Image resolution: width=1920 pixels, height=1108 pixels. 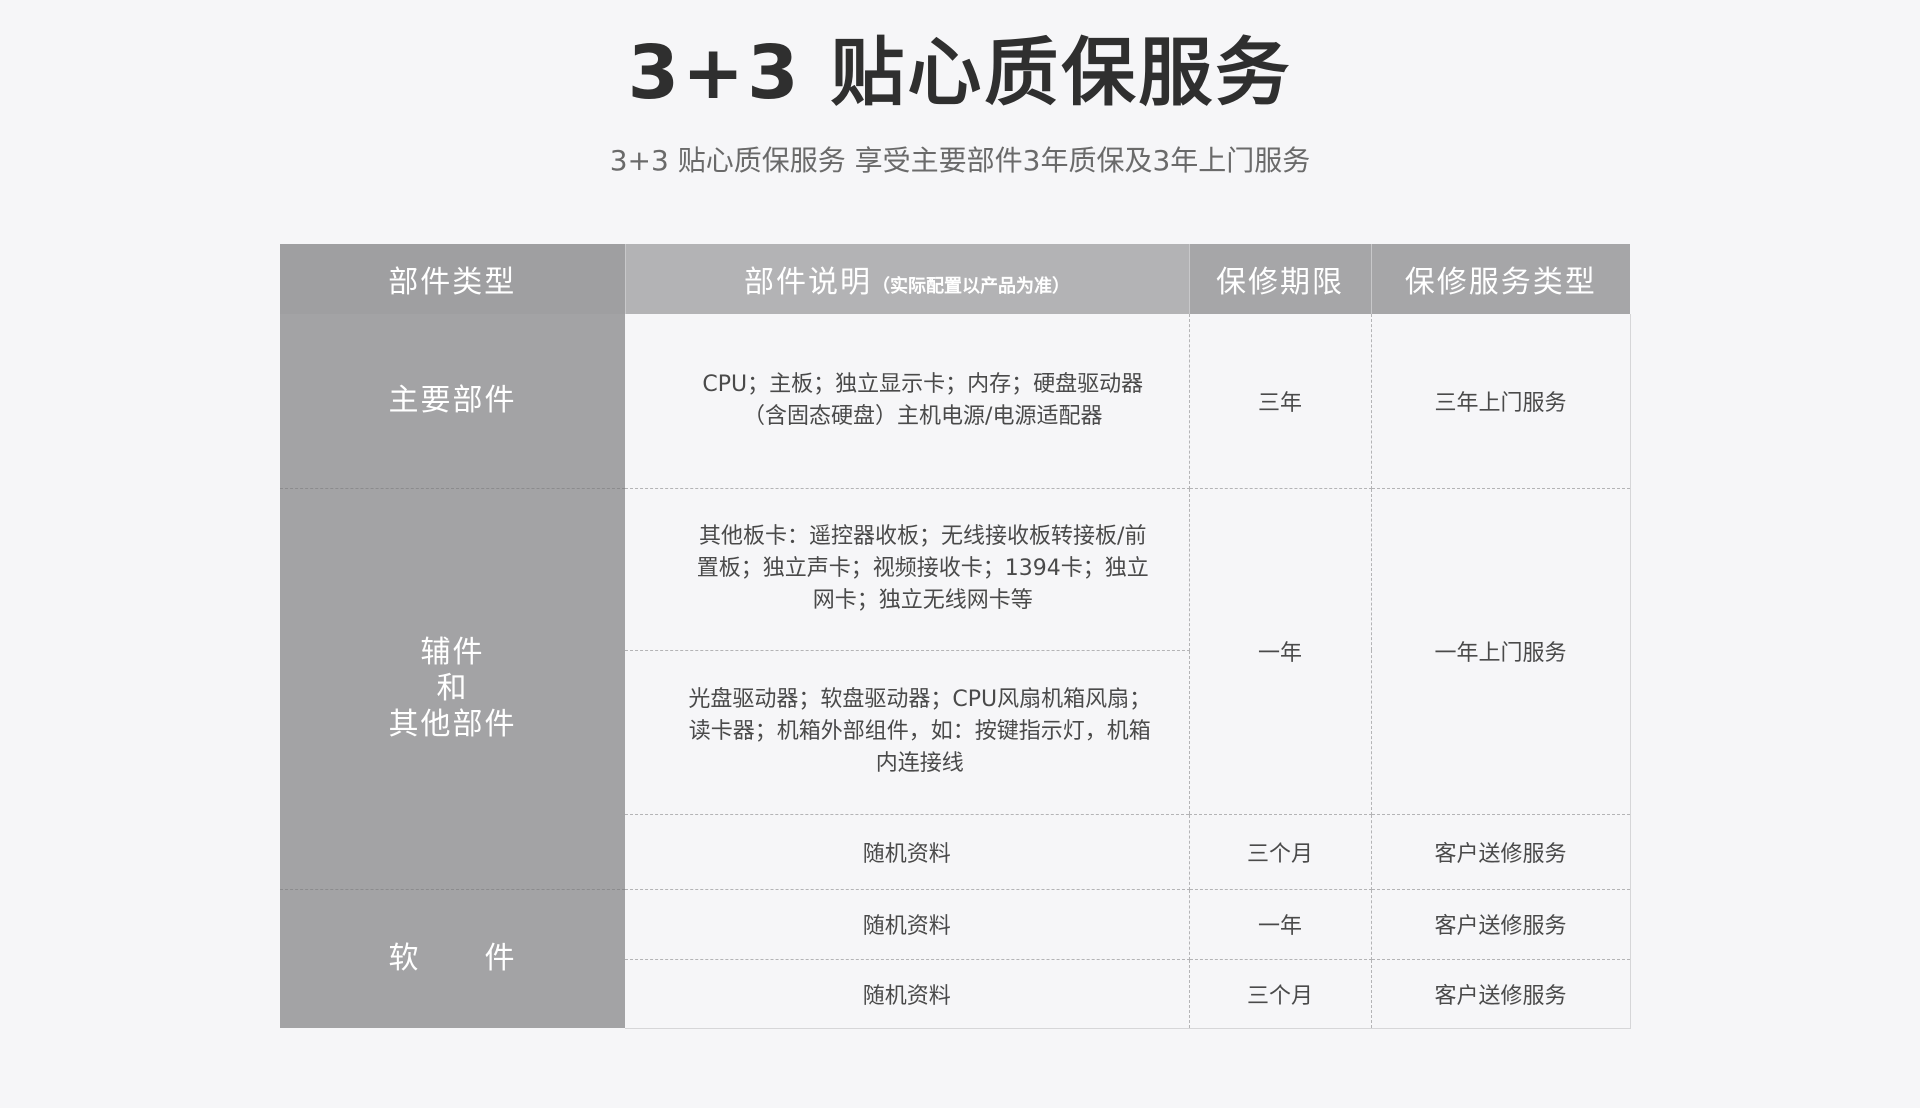 What do you see at coordinates (1501, 924) in the screenshot?
I see `service-software-1: 客户送修服务` at bounding box center [1501, 924].